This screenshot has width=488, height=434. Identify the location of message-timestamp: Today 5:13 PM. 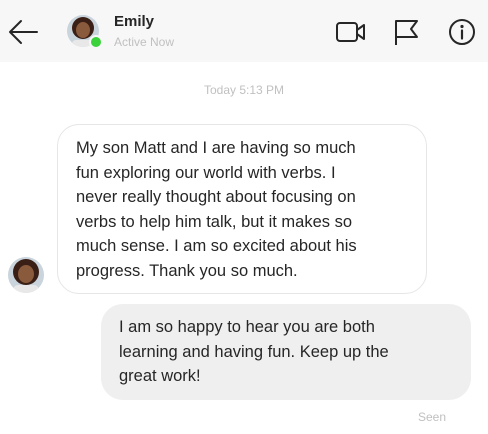
(244, 90).